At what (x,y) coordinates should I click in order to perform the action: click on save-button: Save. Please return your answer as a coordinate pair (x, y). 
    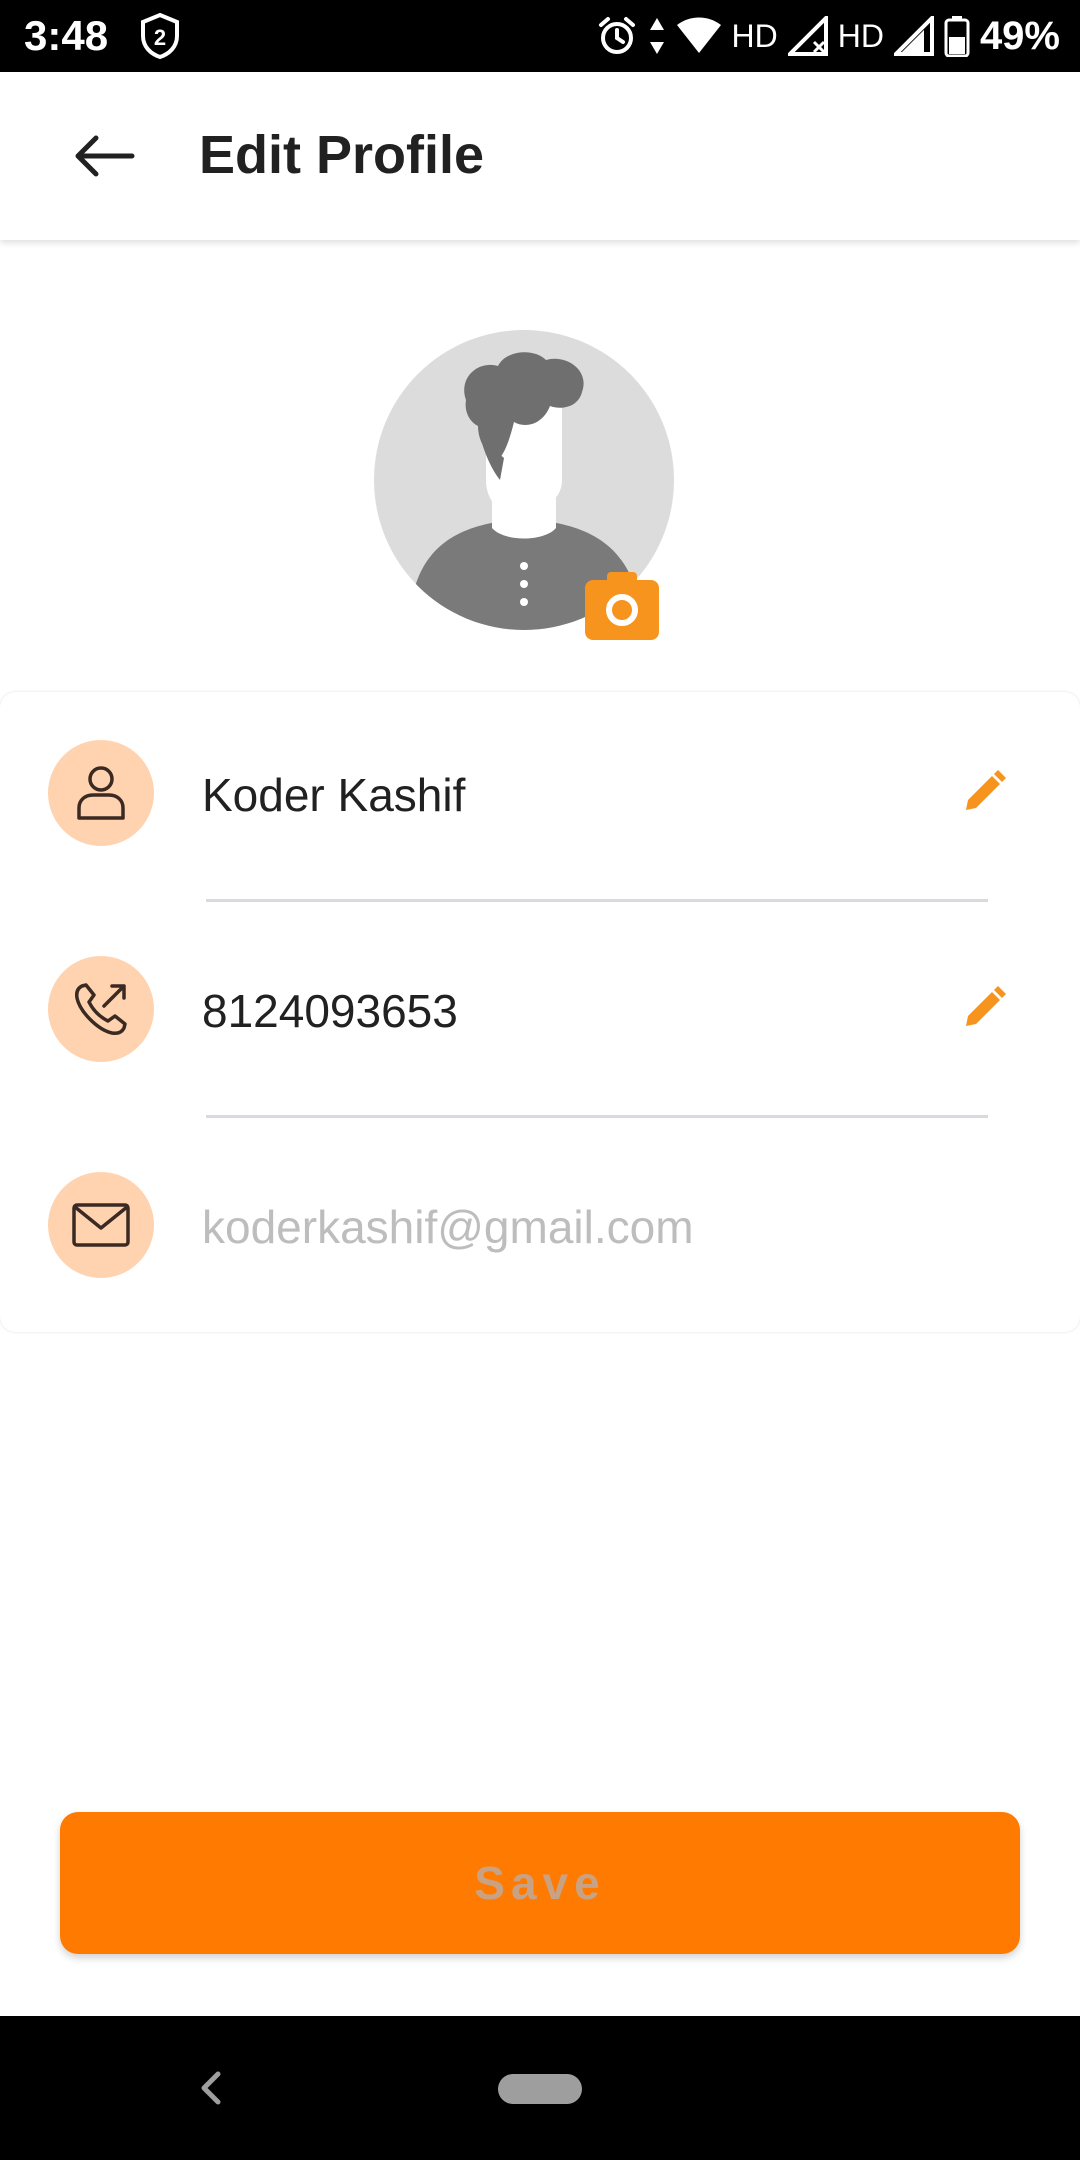
    Looking at the image, I should click on (540, 1883).